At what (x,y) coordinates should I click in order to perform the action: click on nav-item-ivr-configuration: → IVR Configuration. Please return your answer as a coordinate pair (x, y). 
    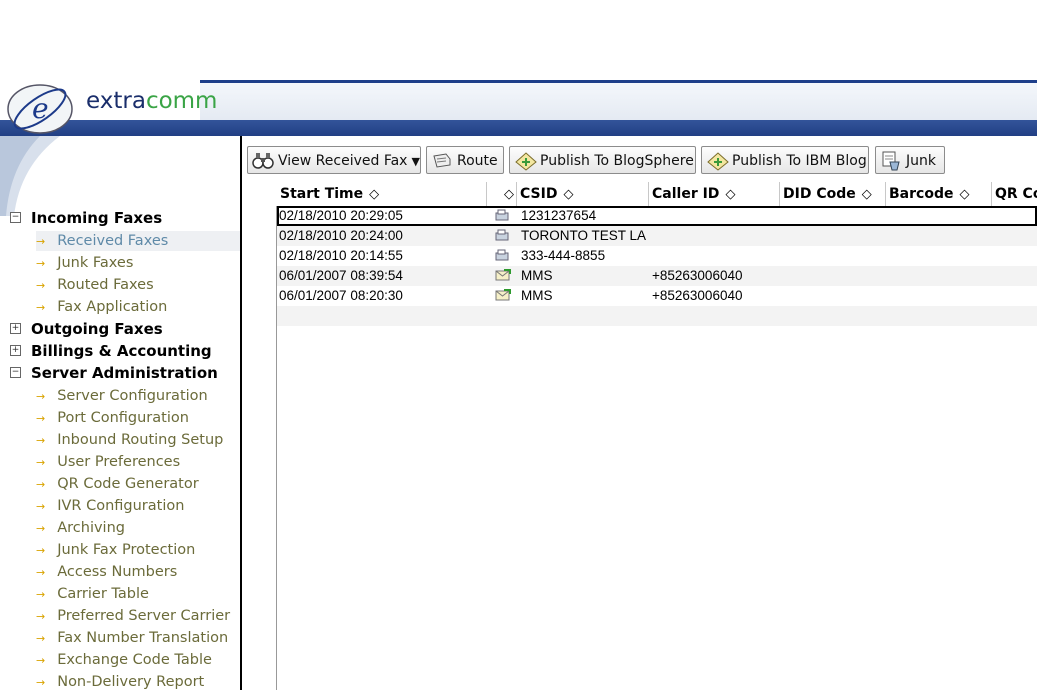
    Looking at the image, I should click on (138, 506).